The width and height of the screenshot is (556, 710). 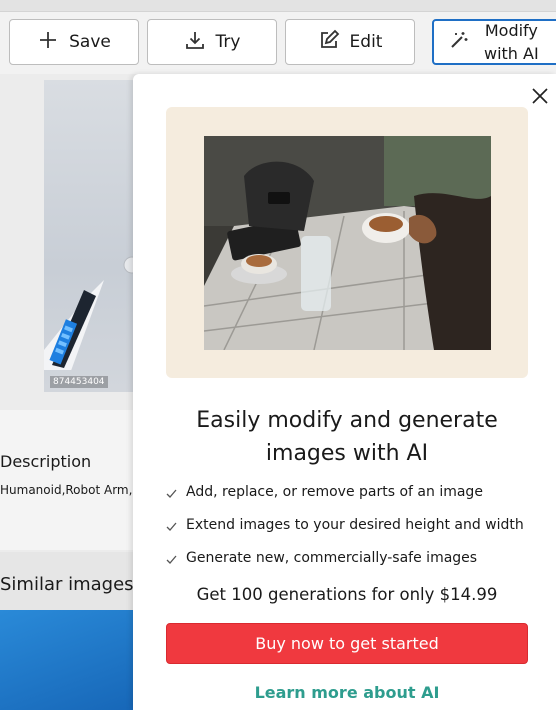 What do you see at coordinates (90, 42) in the screenshot?
I see `save-label: Save` at bounding box center [90, 42].